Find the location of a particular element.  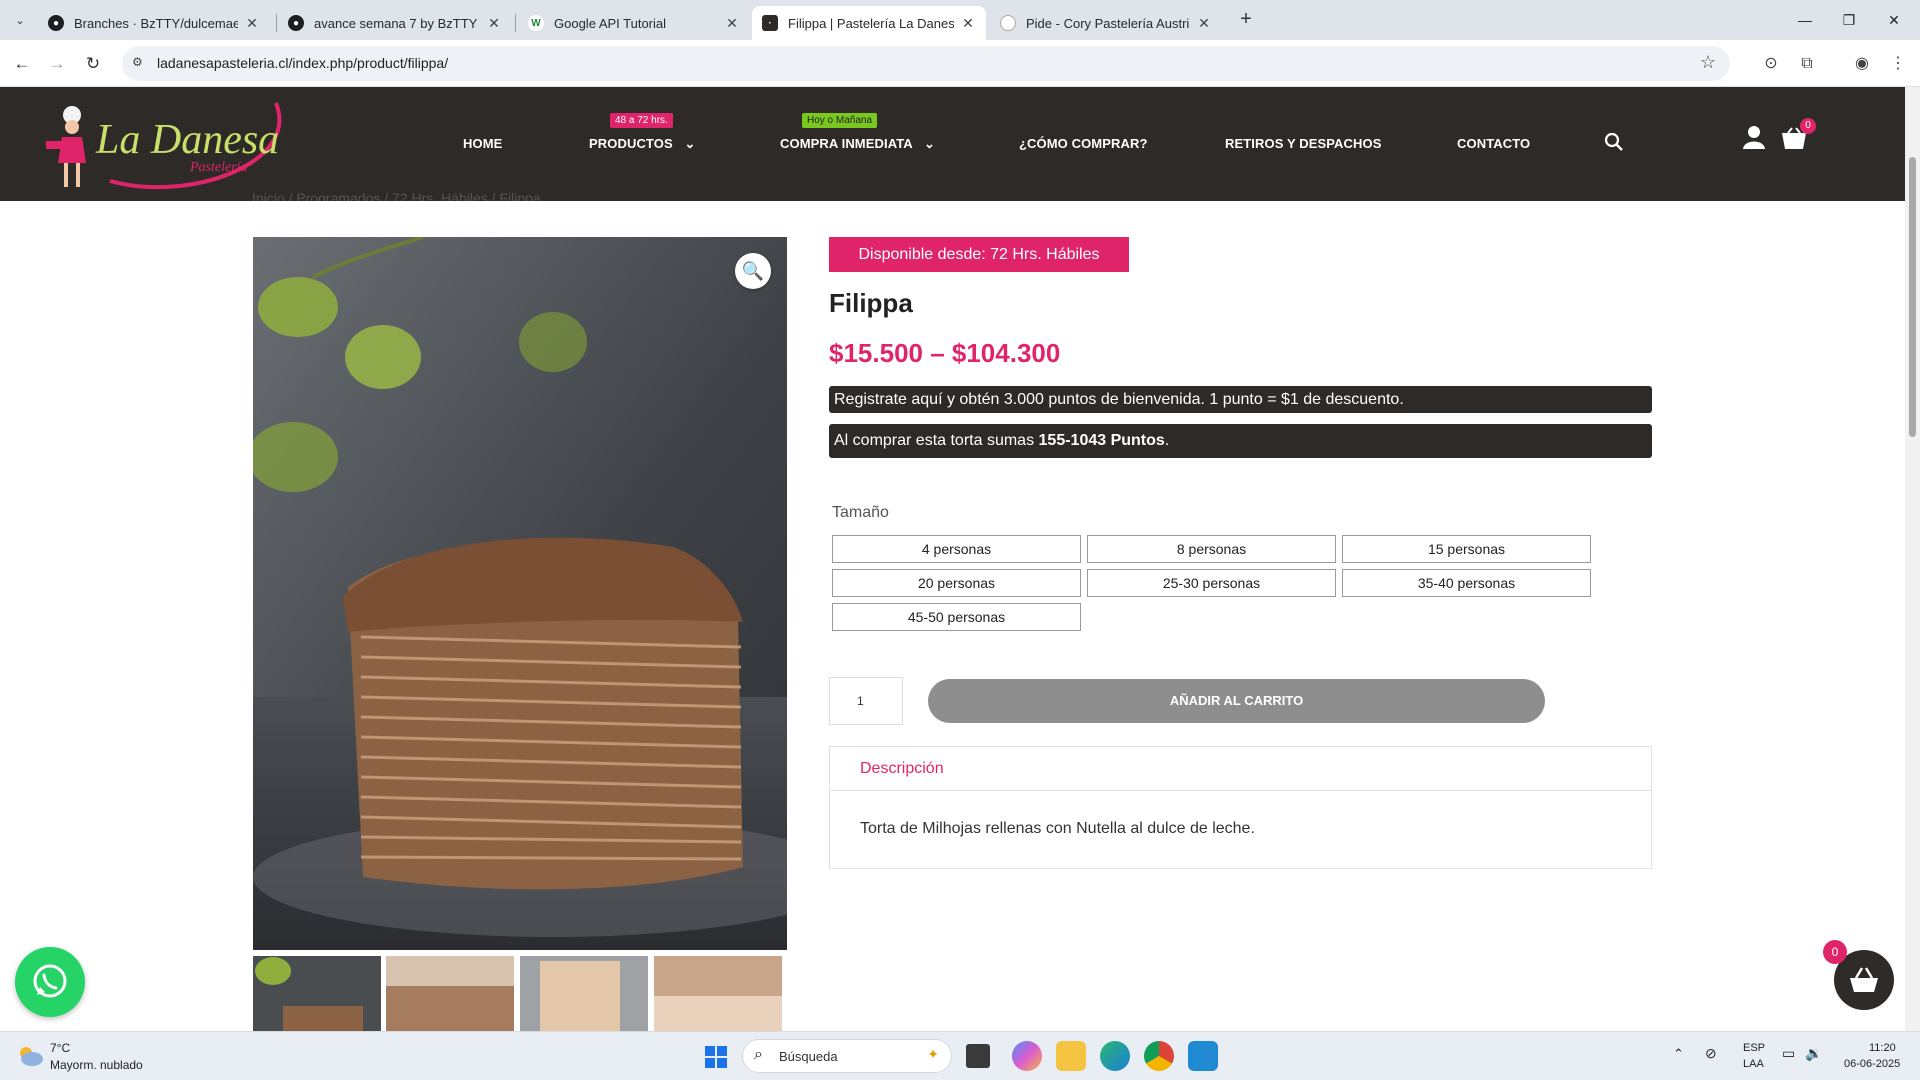

product-price: $15.500 – $104.300 is located at coordinates (945, 353).